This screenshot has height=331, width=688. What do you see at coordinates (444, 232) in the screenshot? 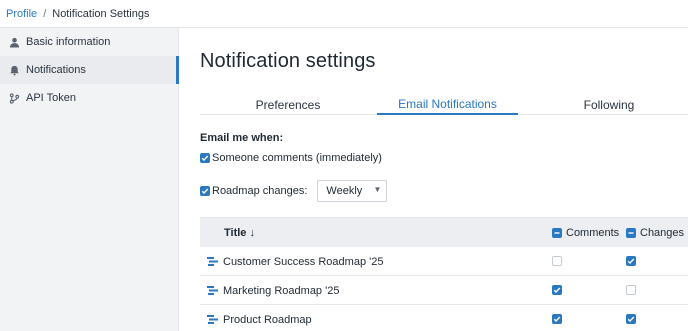
I see `table-header: Title ↓ Comments Changes` at bounding box center [444, 232].